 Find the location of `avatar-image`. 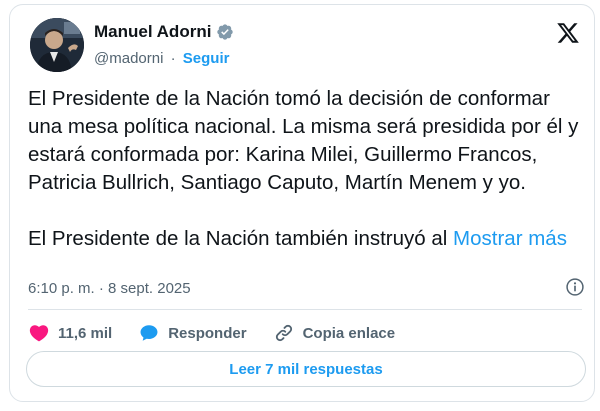

avatar-image is located at coordinates (57, 45).